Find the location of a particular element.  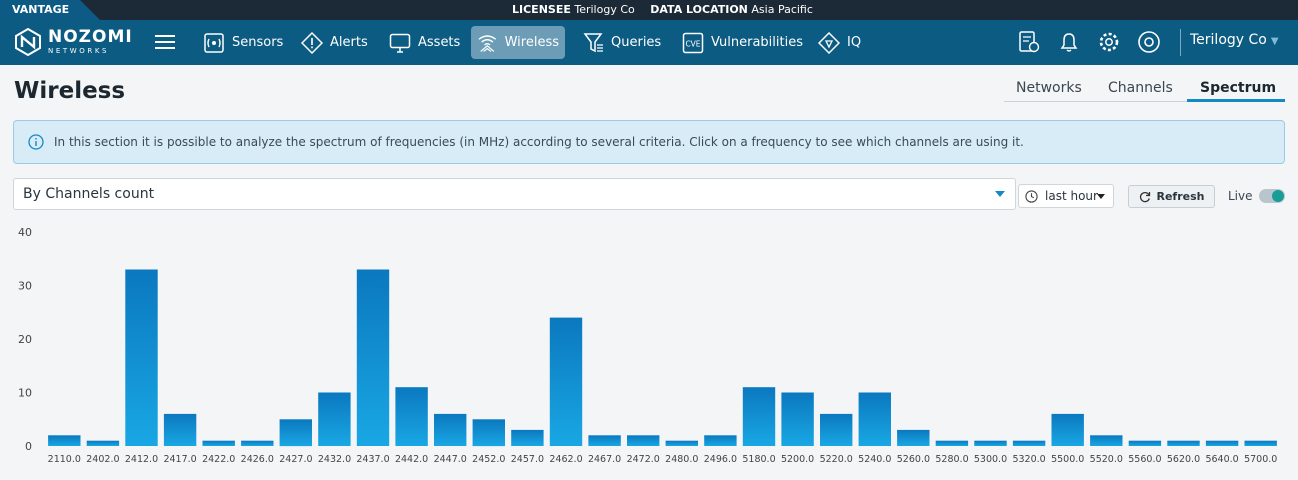

bar-2422.0 is located at coordinates (218, 443).